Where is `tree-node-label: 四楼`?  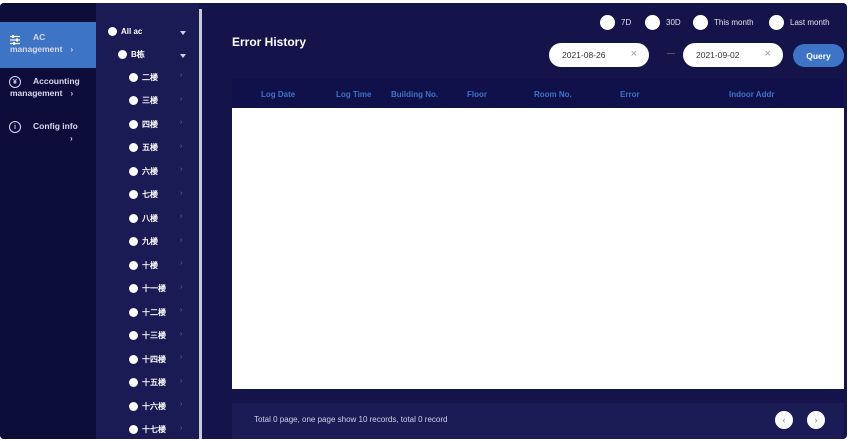 tree-node-label: 四楼 is located at coordinates (150, 124).